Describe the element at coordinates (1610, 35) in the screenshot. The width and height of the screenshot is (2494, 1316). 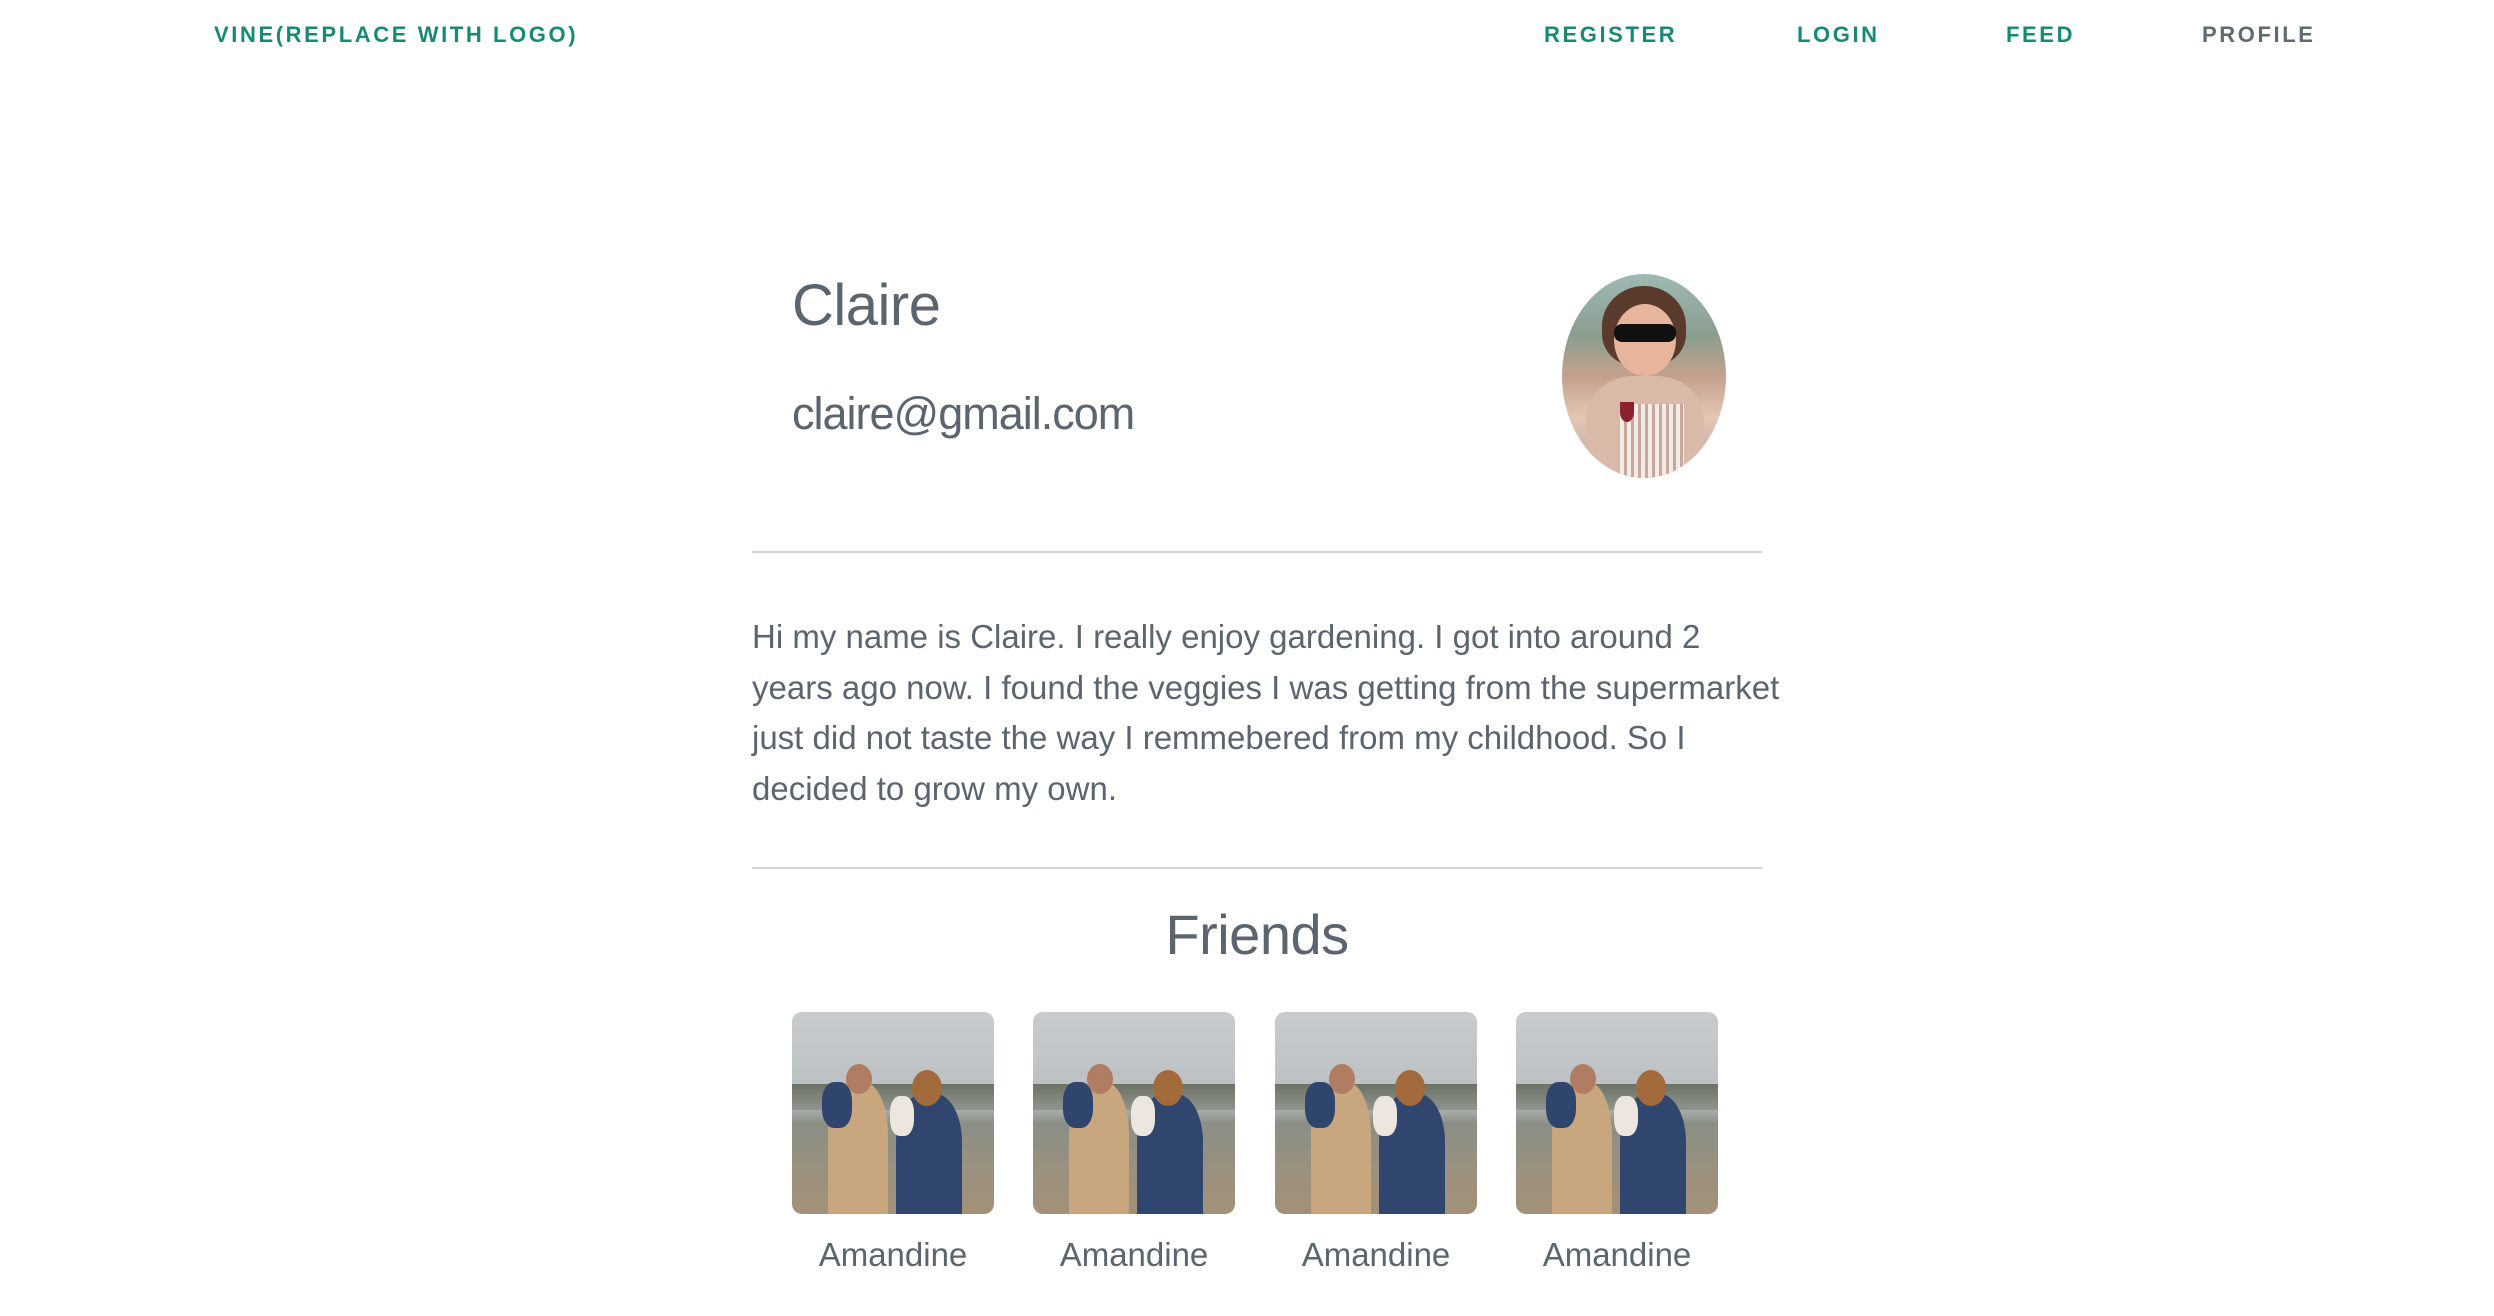
I see `nav-link-register: REGISTER` at that location.